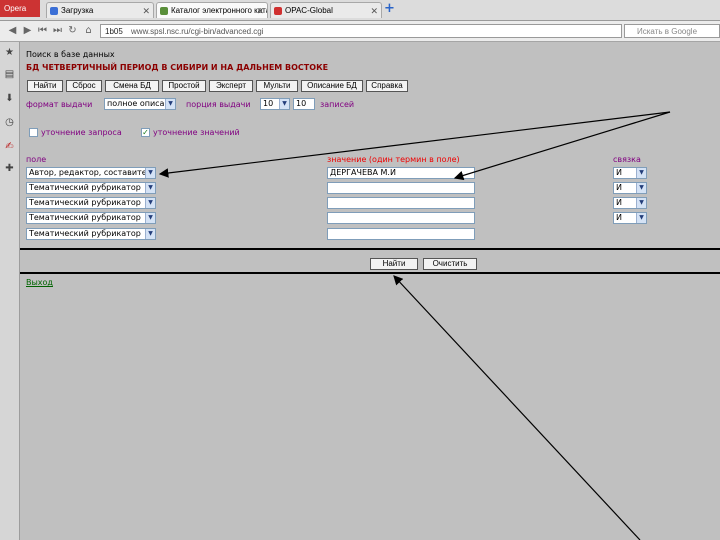  Describe the element at coordinates (562, 146) in the screenshot. I see `arrow-to-value` at that location.